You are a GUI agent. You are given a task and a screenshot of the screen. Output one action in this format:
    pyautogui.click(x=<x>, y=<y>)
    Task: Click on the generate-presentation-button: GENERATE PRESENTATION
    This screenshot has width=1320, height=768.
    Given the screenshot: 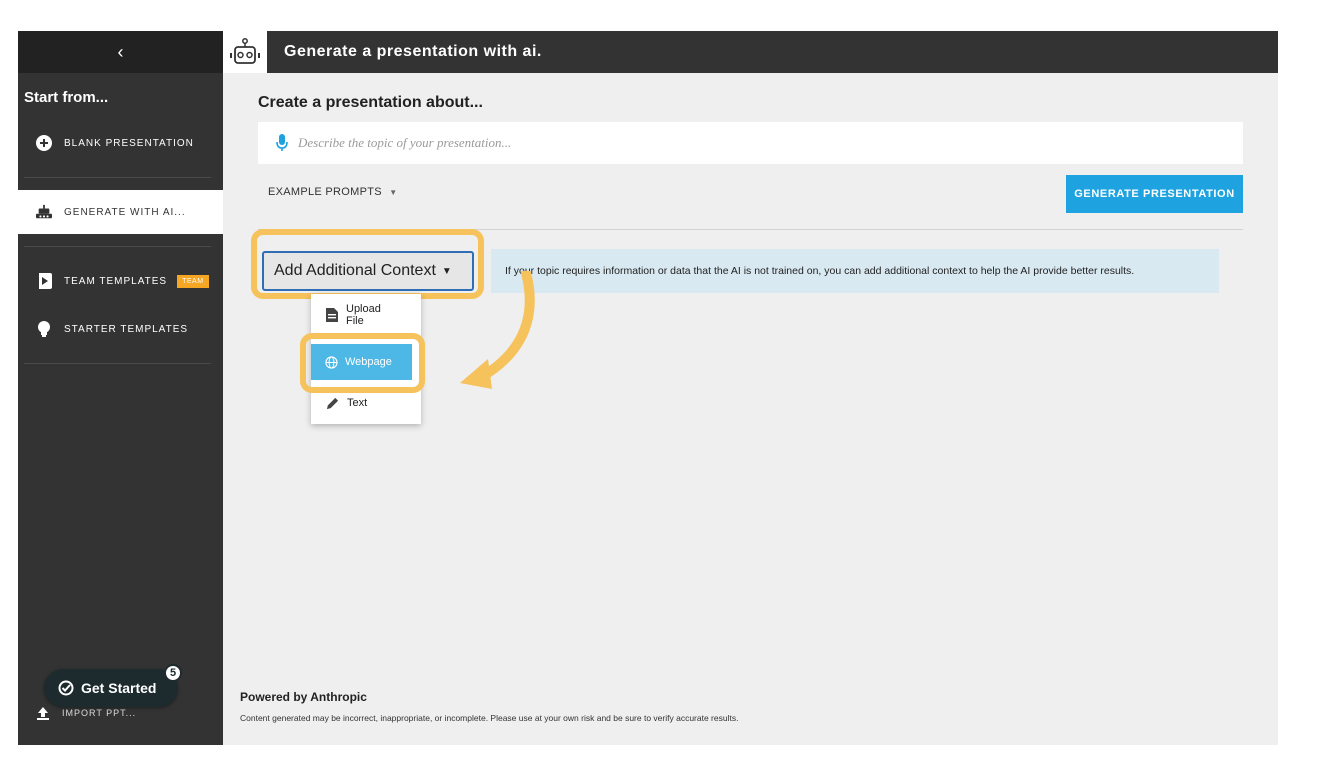 What is the action you would take?
    pyautogui.click(x=1154, y=194)
    